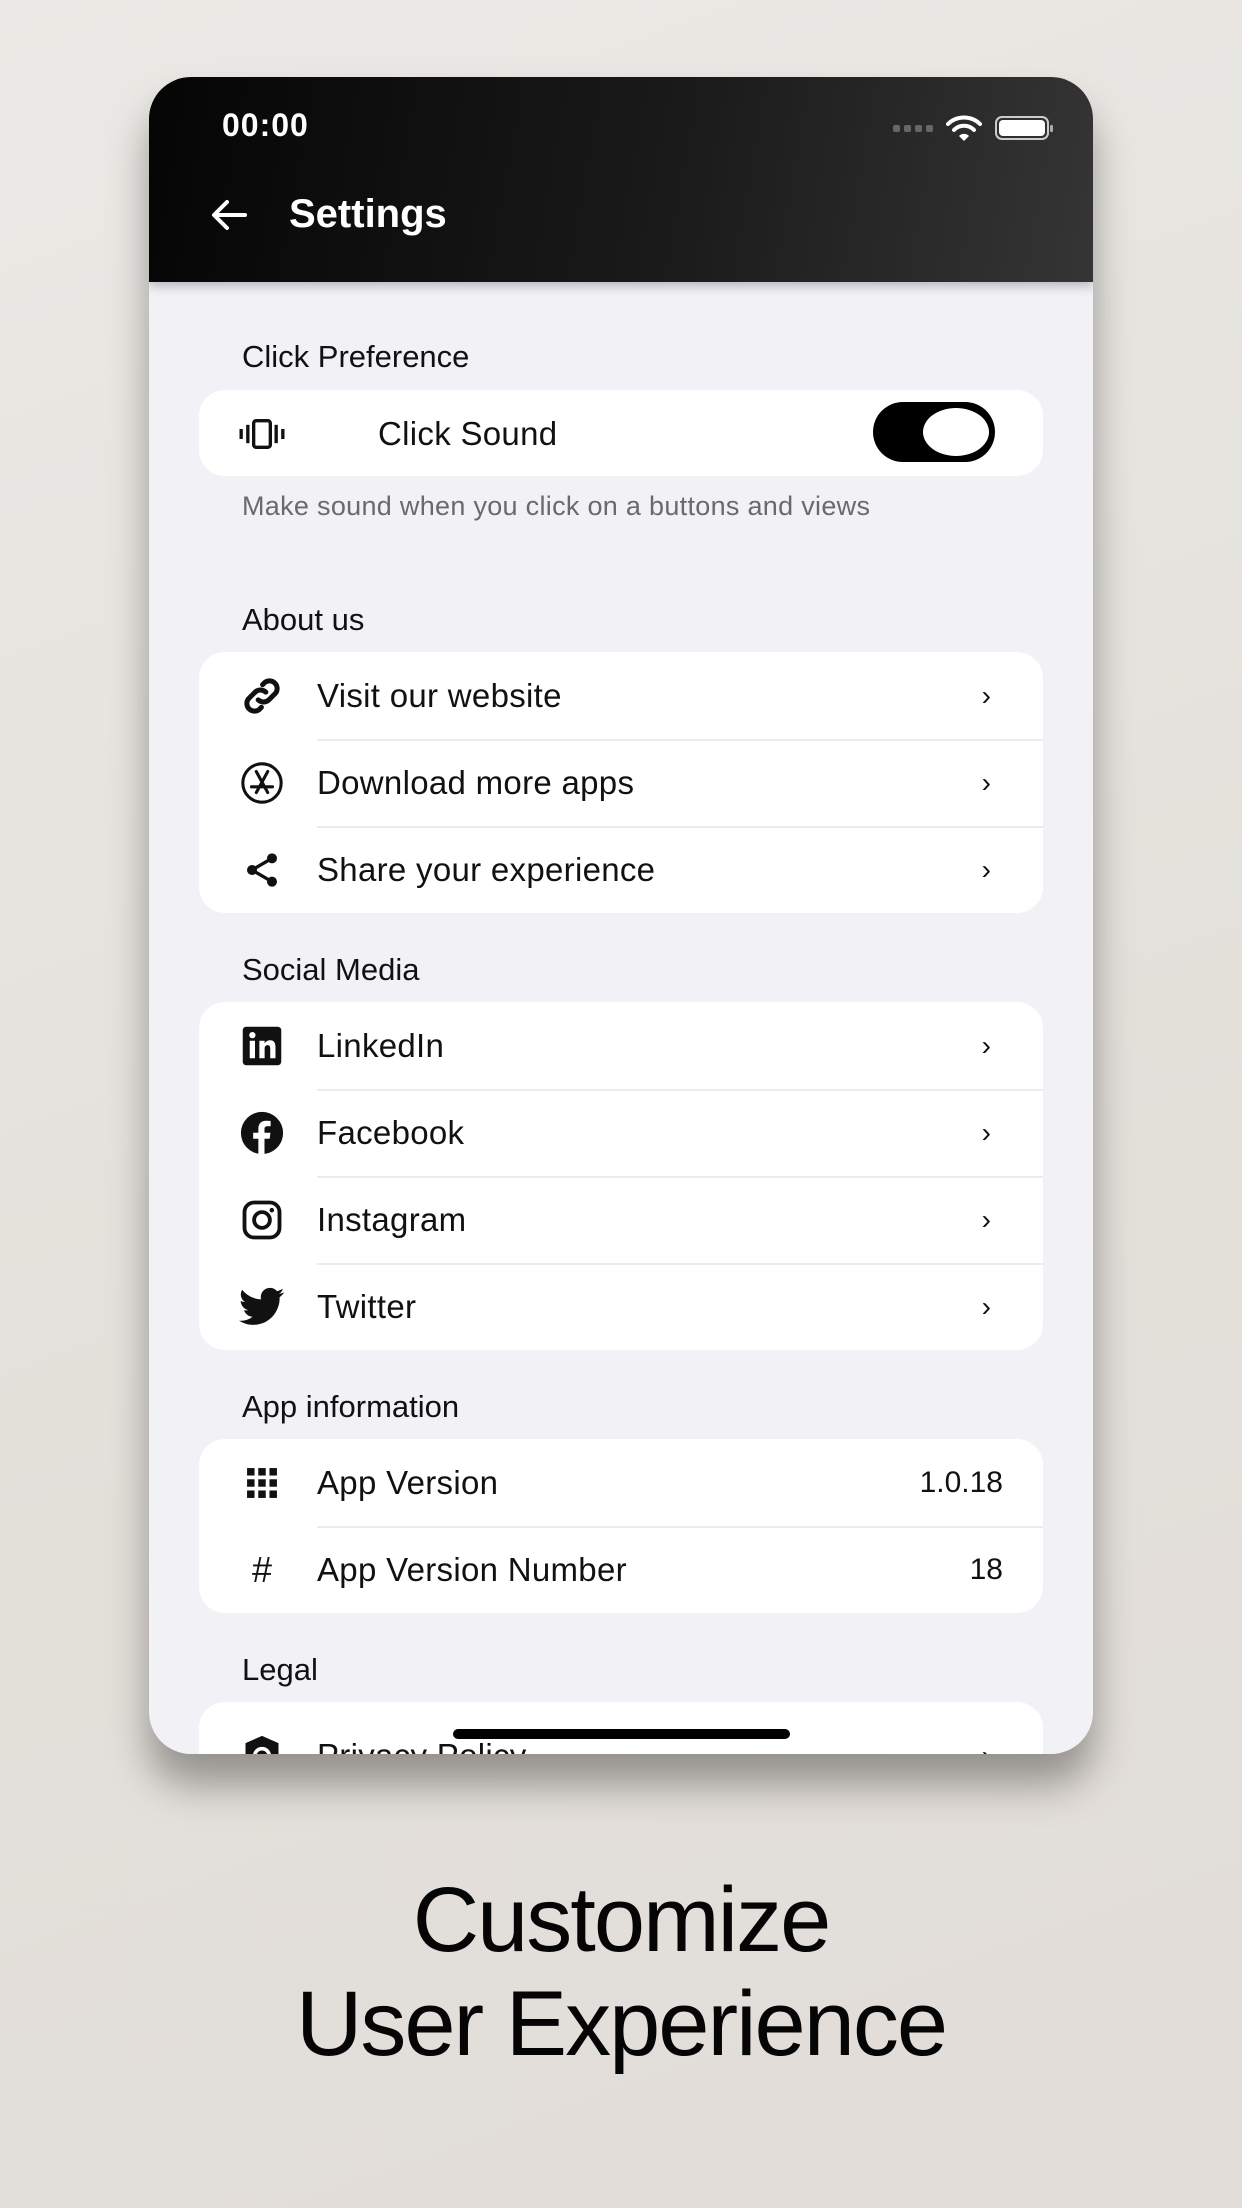 The width and height of the screenshot is (1242, 2208). Describe the element at coordinates (621, 1219) in the screenshot. I see `instagram-row: Instagram ›` at that location.